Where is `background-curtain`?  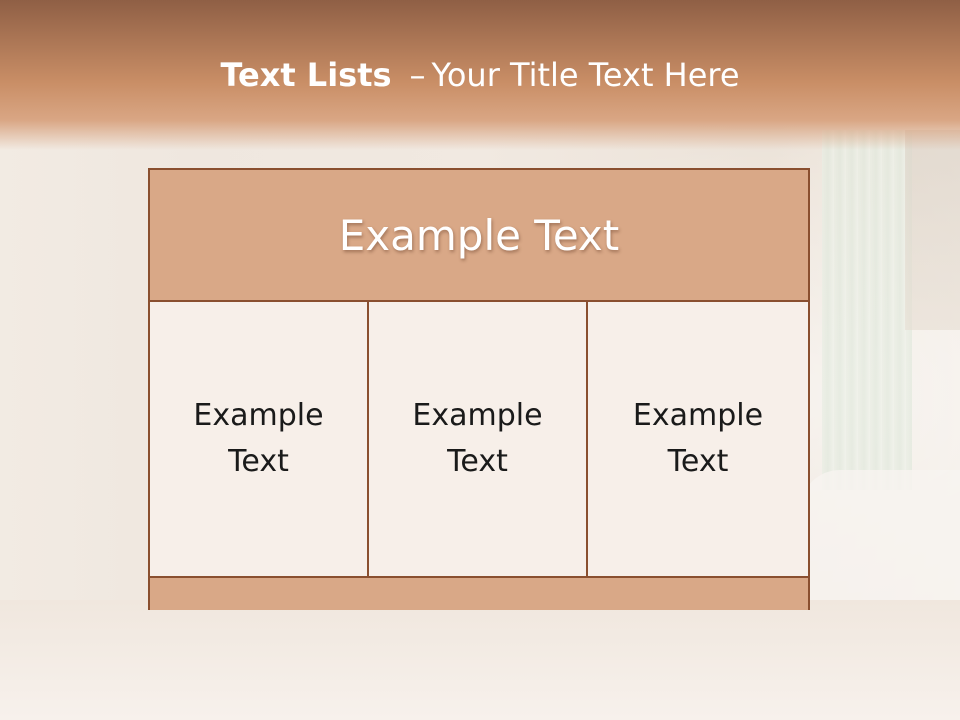
background-curtain is located at coordinates (867, 310).